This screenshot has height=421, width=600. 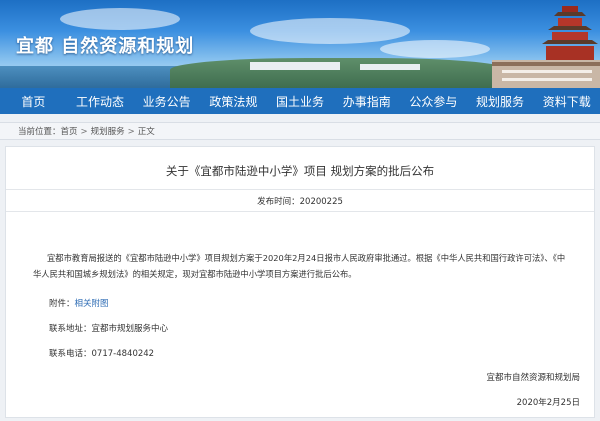 I want to click on nav-item-planning-service: 规划服务, so click(x=500, y=101).